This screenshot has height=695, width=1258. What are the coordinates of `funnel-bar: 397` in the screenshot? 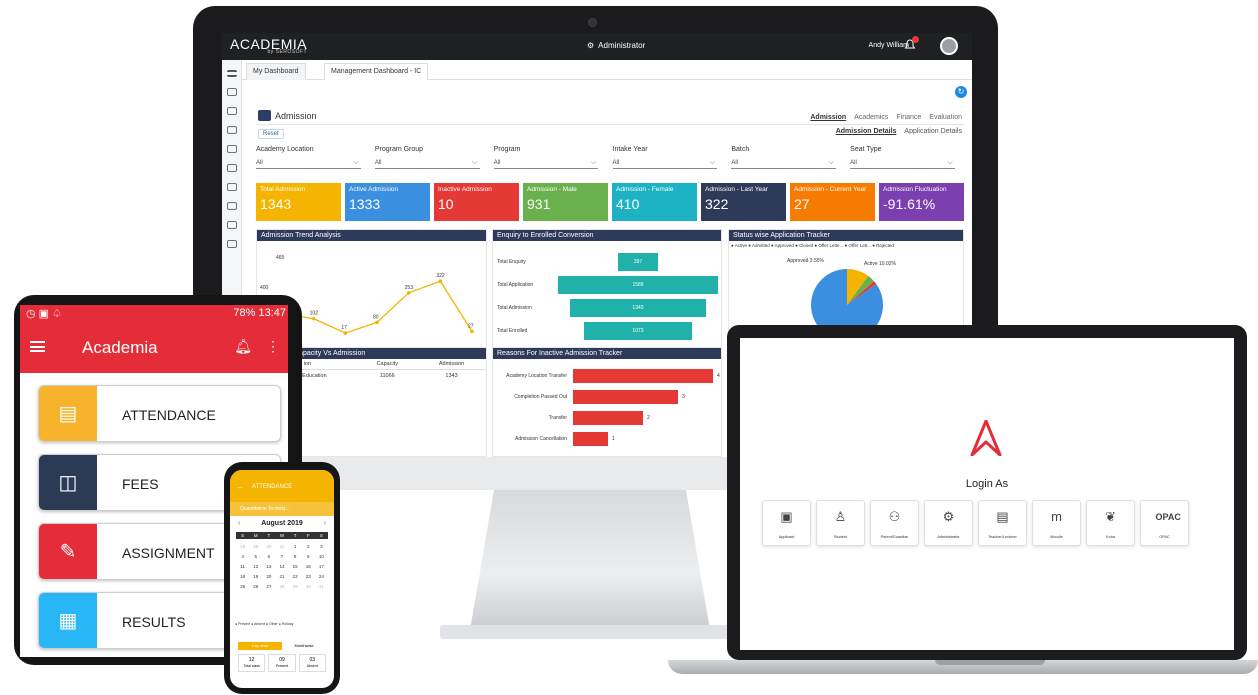 It's located at (638, 262).